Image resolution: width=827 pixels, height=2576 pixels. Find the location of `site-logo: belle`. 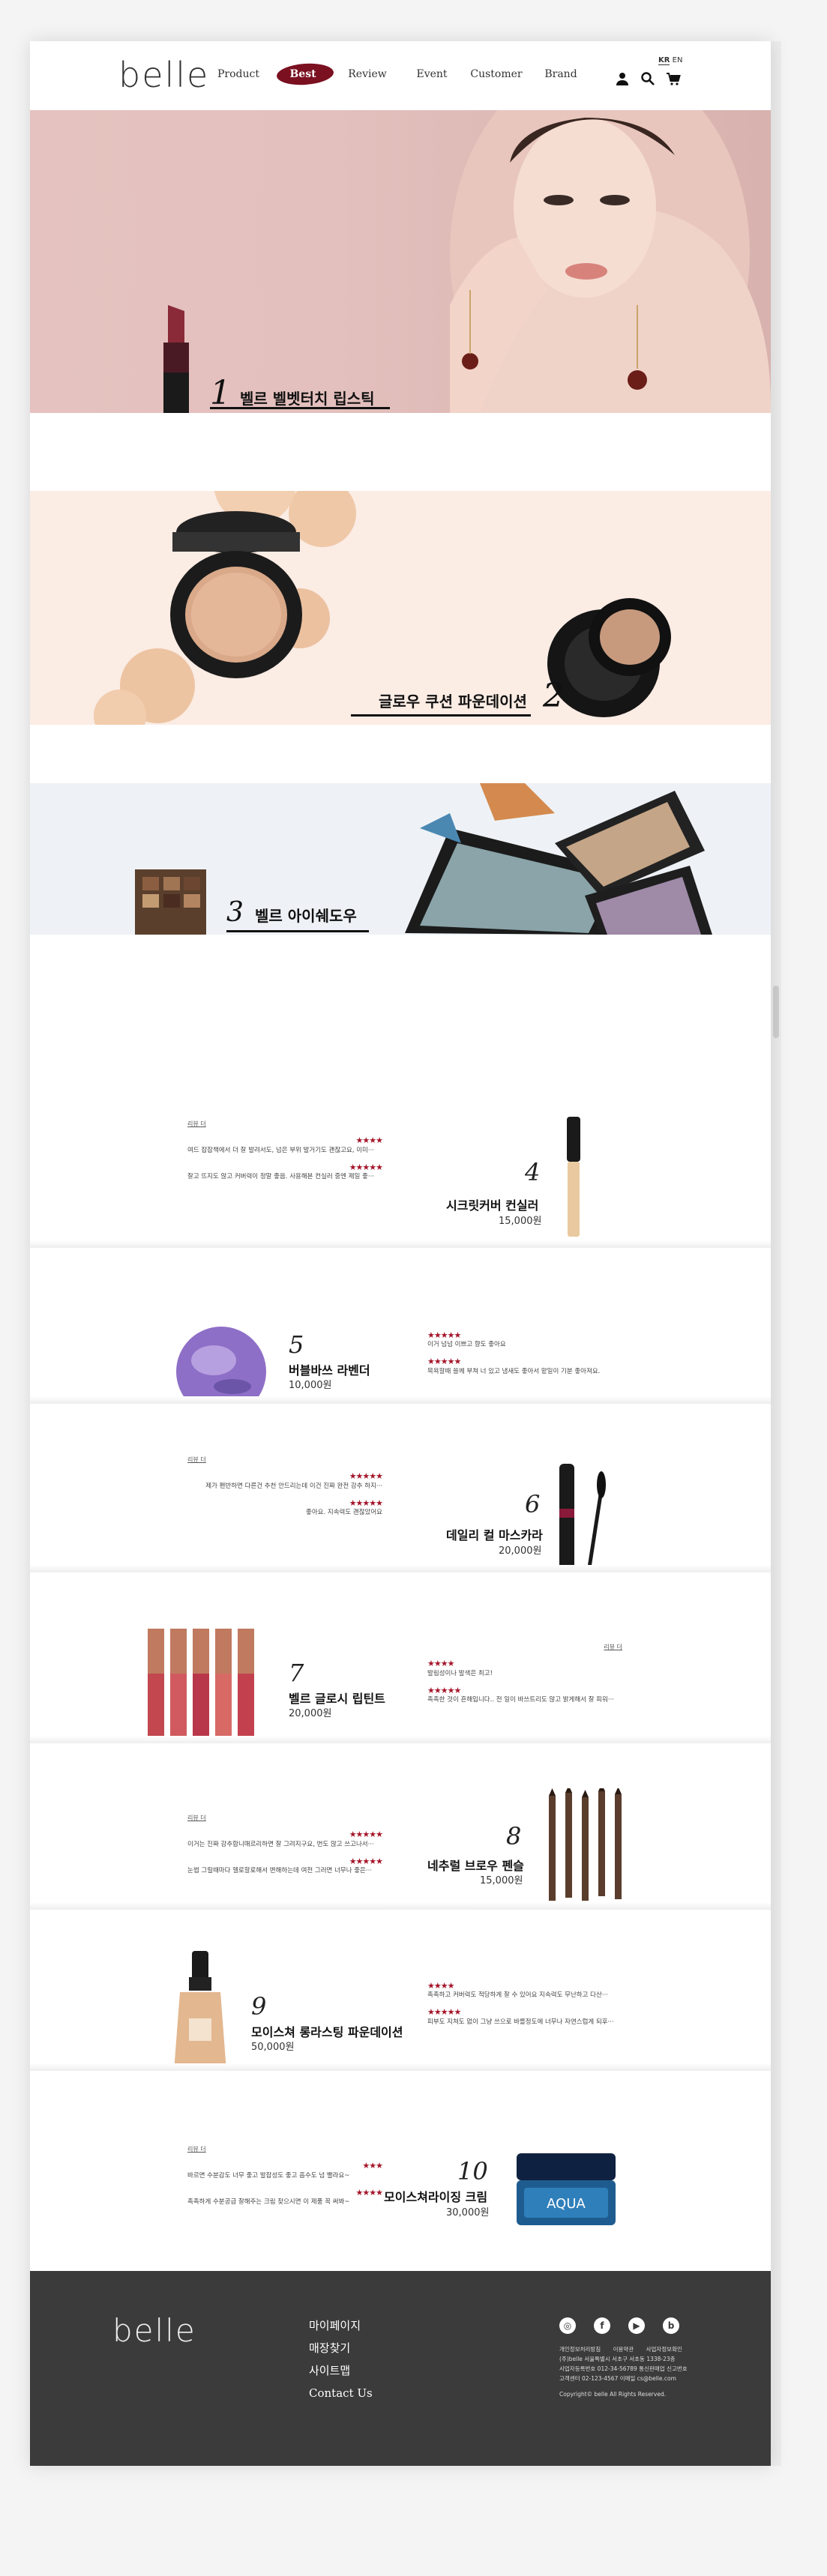

site-logo: belle is located at coordinates (163, 75).